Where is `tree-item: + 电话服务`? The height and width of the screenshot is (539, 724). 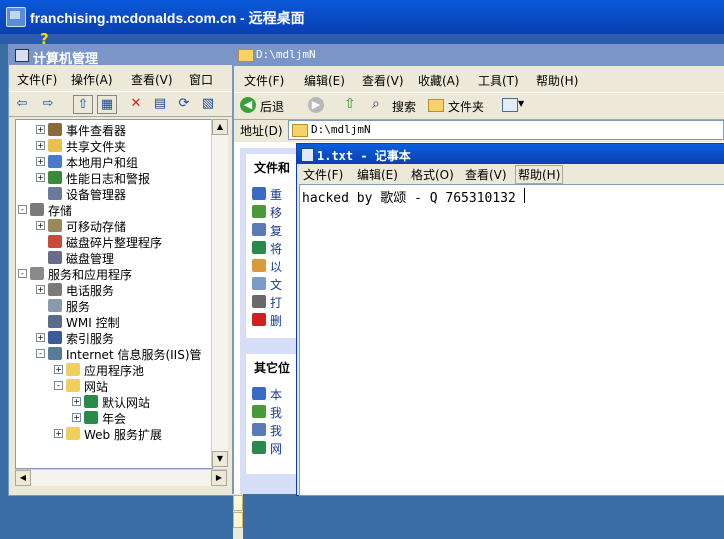 tree-item: + 电话服务 is located at coordinates (114, 290).